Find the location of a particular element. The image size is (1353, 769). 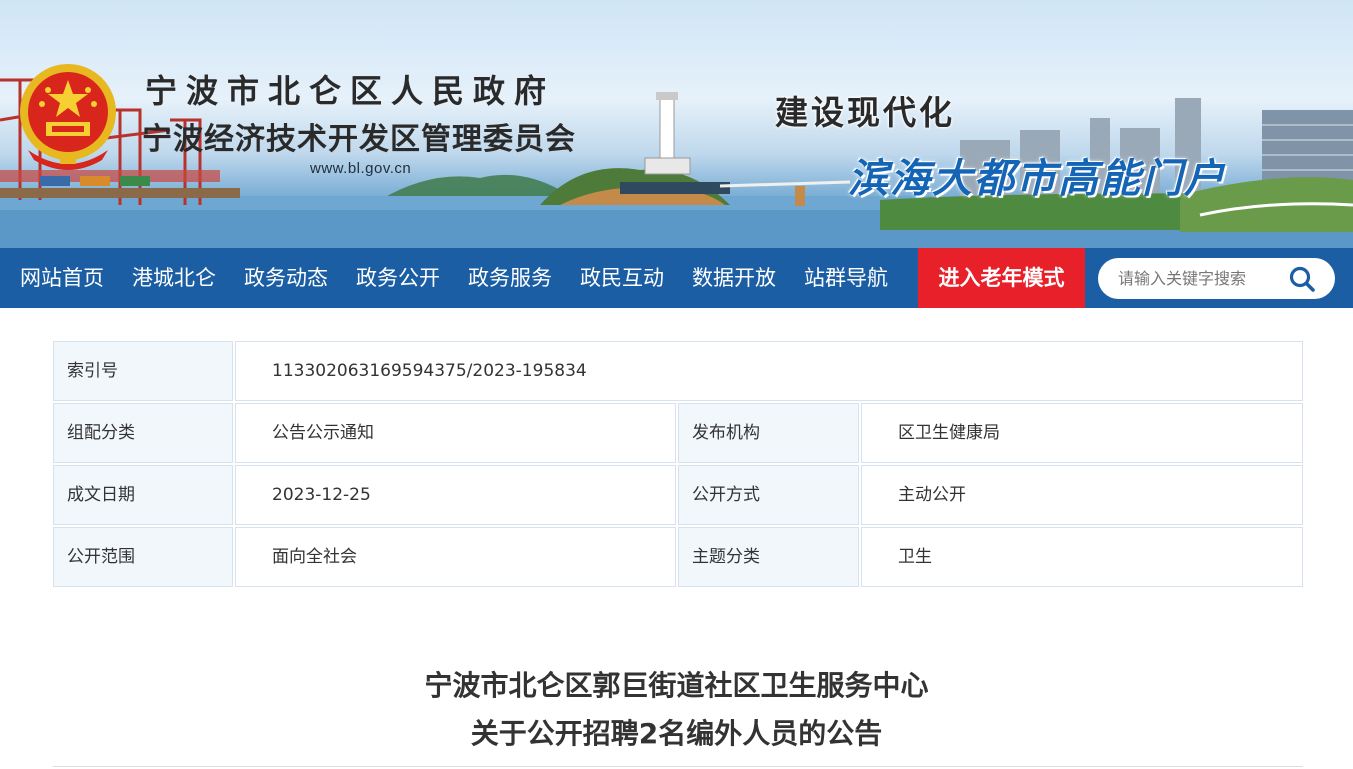

category-value: 公告公示通知 is located at coordinates (455, 433).